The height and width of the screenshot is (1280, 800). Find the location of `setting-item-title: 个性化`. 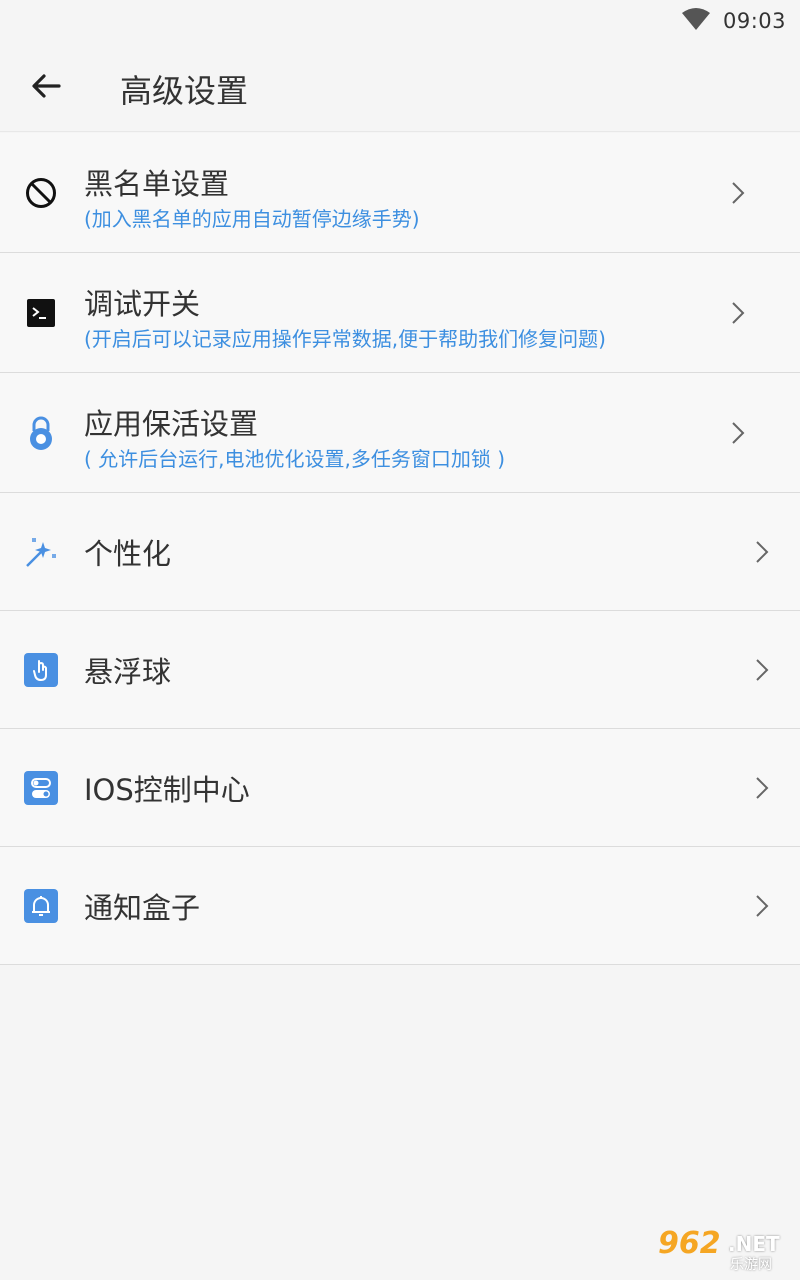

setting-item-title: 个性化 is located at coordinates (128, 553).